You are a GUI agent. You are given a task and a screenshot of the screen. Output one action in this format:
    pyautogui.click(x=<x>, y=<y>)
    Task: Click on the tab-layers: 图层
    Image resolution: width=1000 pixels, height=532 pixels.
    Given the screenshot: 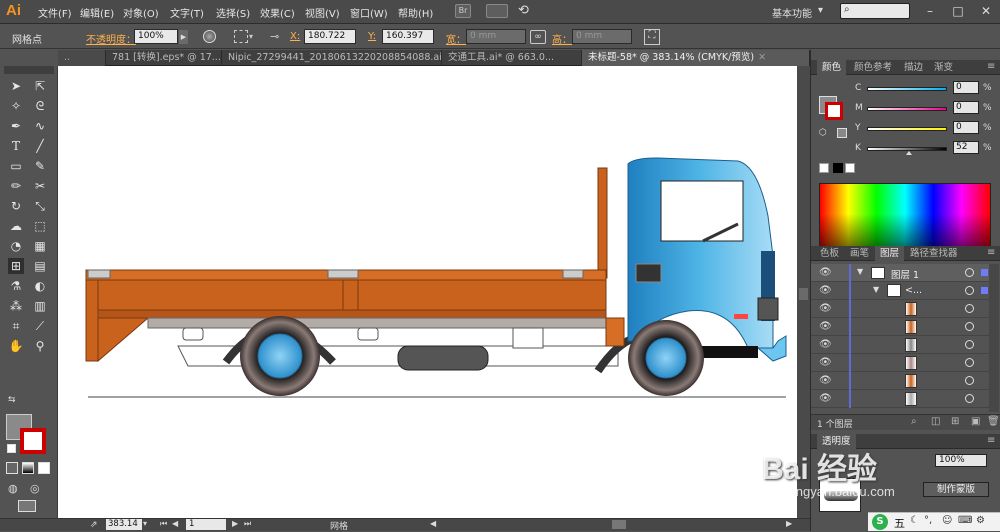 What is the action you would take?
    pyautogui.click(x=890, y=253)
    